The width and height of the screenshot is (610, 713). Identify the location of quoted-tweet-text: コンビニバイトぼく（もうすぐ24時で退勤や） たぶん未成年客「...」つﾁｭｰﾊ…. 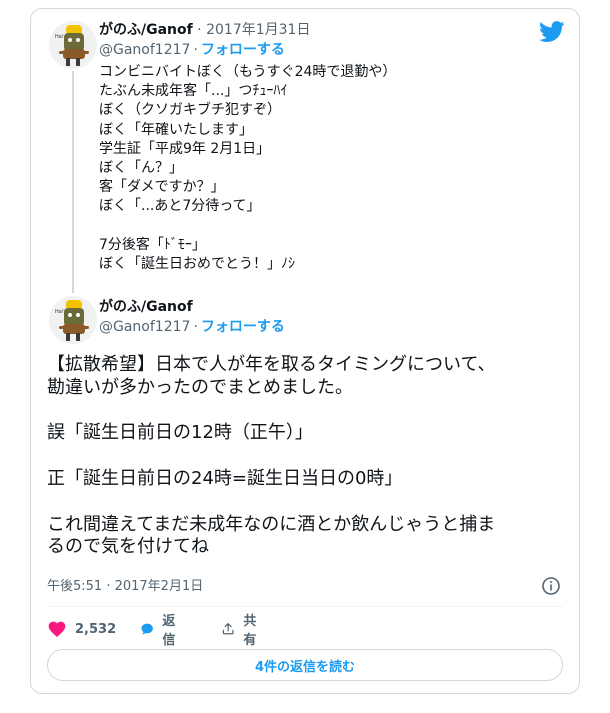
(248, 168).